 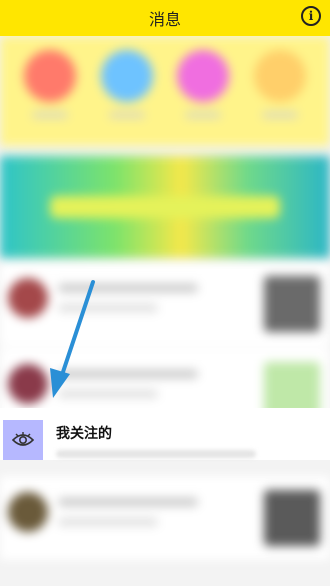 I want to click on shortcut-circles, so click(x=165, y=84).